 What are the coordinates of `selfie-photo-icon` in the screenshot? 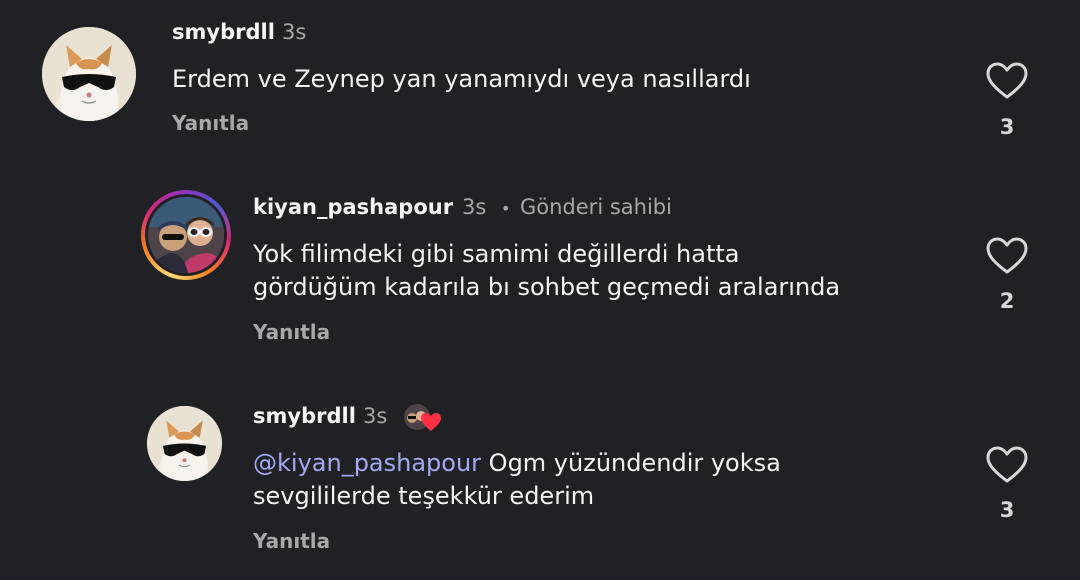 It's located at (186, 235).